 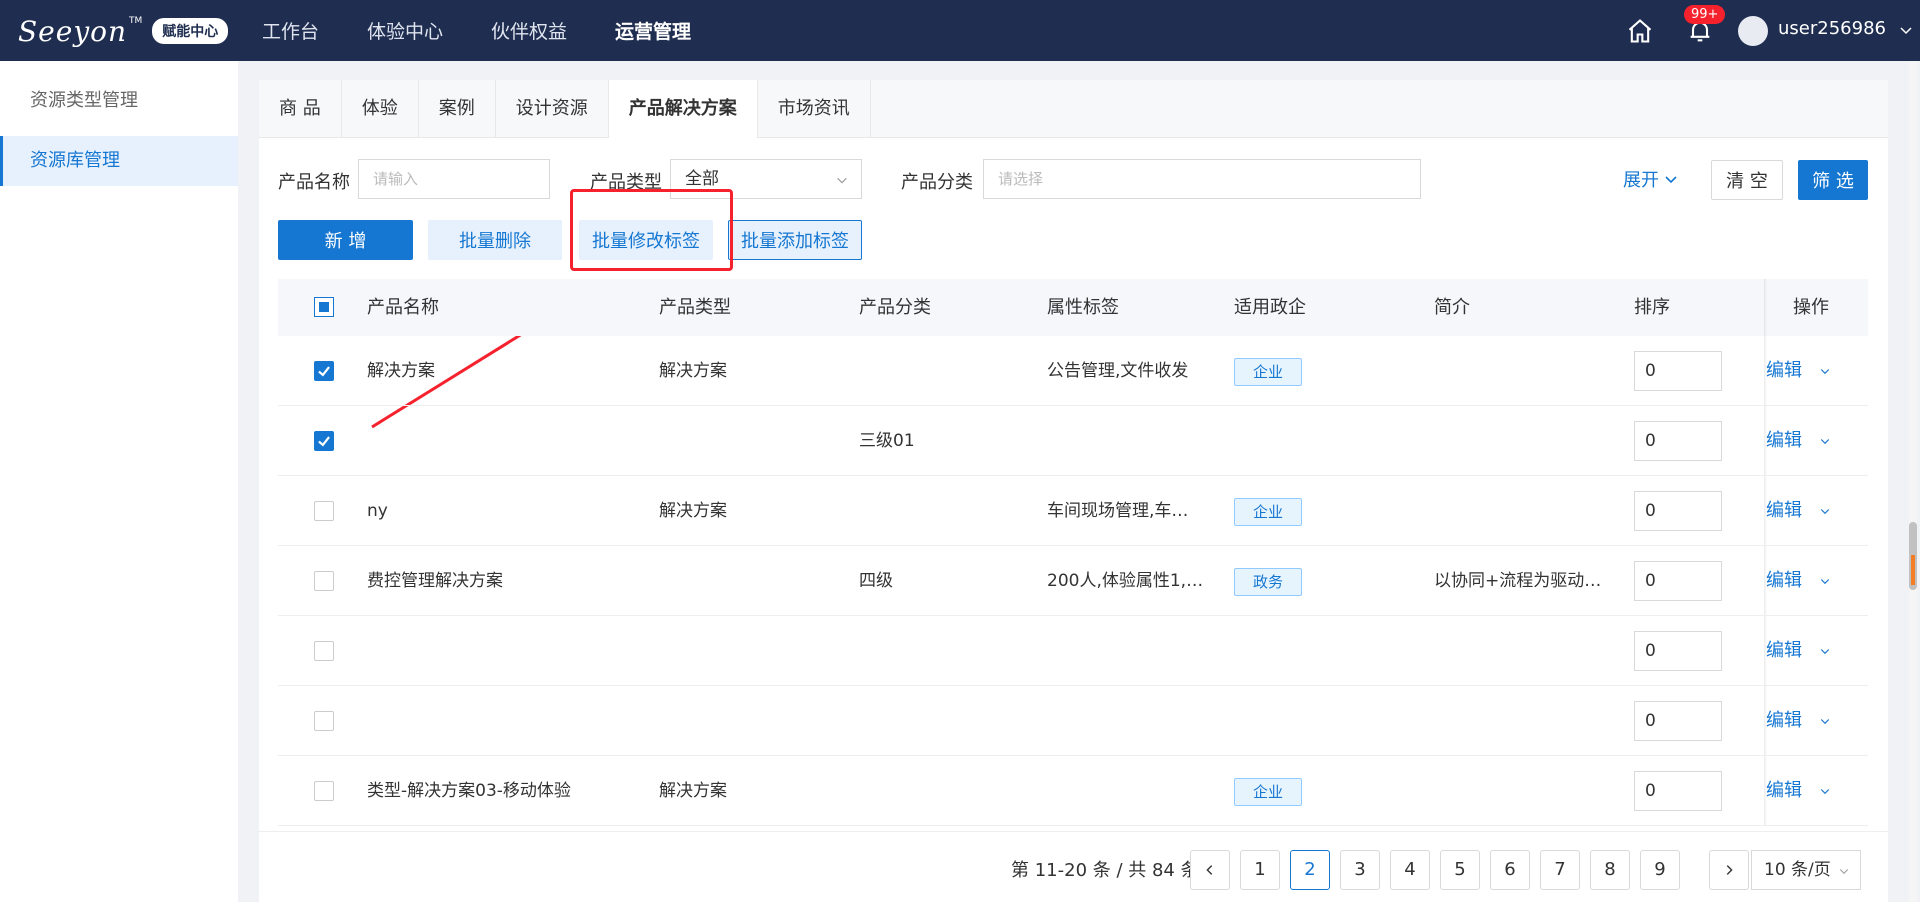 I want to click on page-size-select: 10 条/页, so click(x=1806, y=870).